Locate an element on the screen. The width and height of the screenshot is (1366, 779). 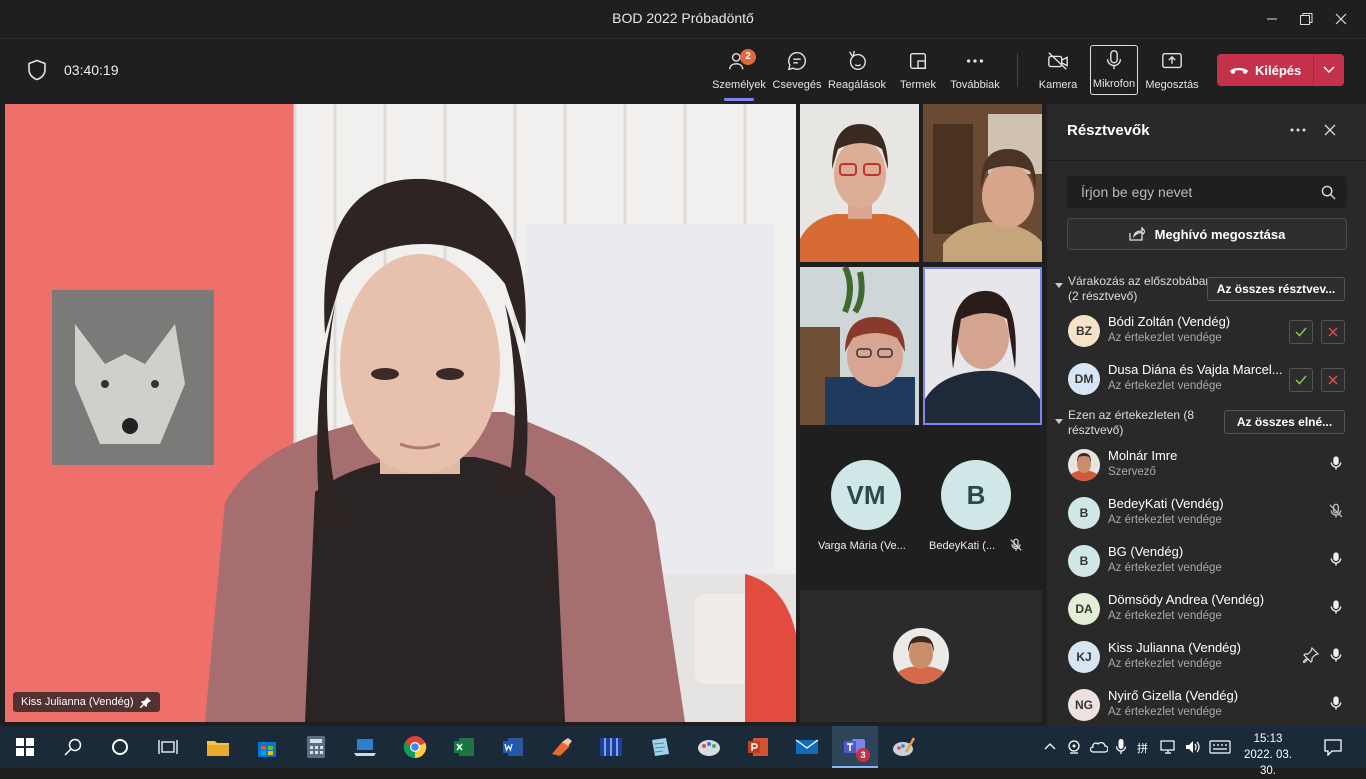
more-options-icon is located at coordinates (1298, 130).